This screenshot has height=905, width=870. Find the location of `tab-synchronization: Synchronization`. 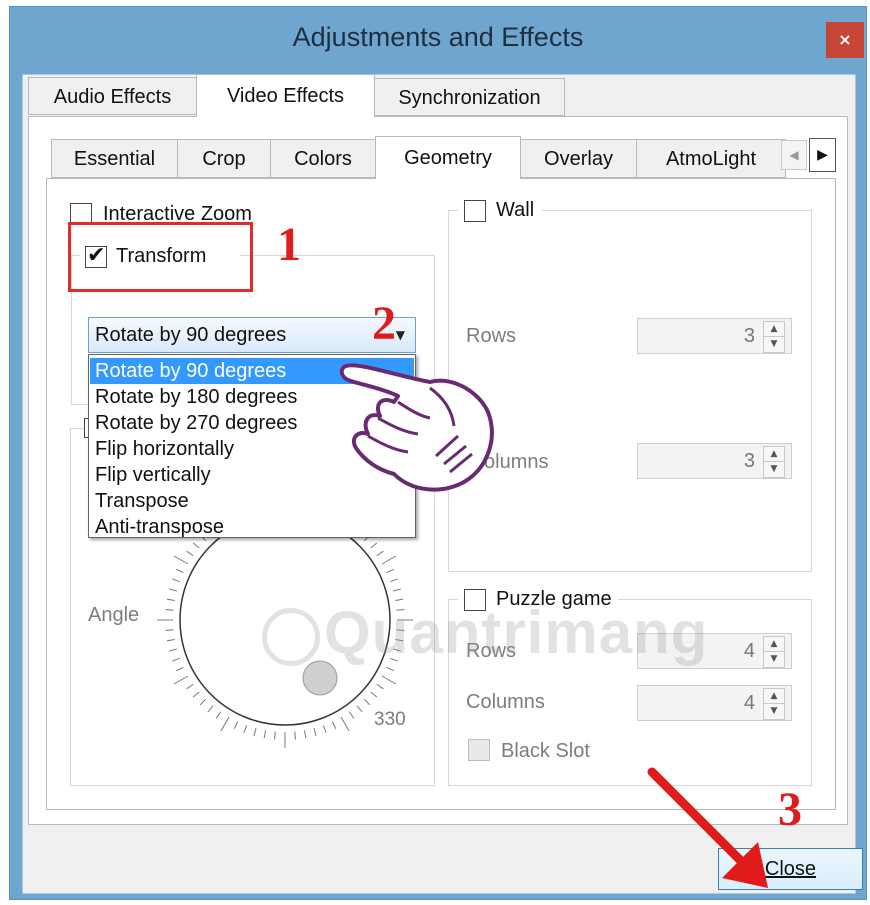

tab-synchronization: Synchronization is located at coordinates (469, 97).